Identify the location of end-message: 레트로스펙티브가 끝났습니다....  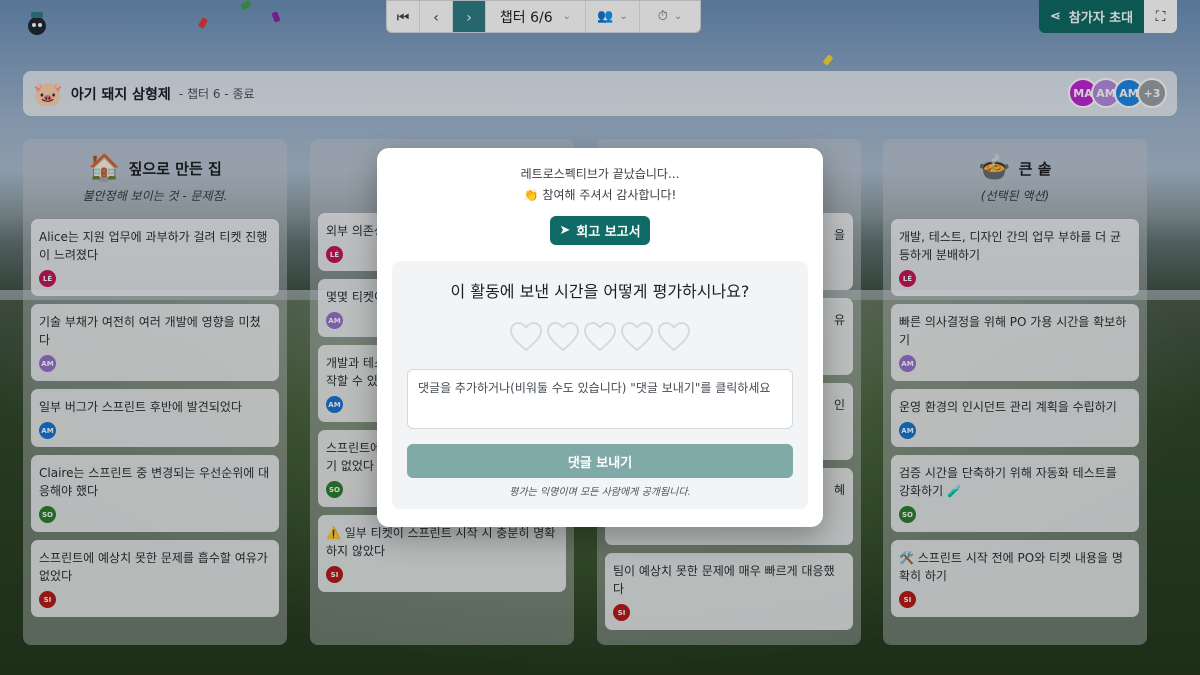
(600, 174).